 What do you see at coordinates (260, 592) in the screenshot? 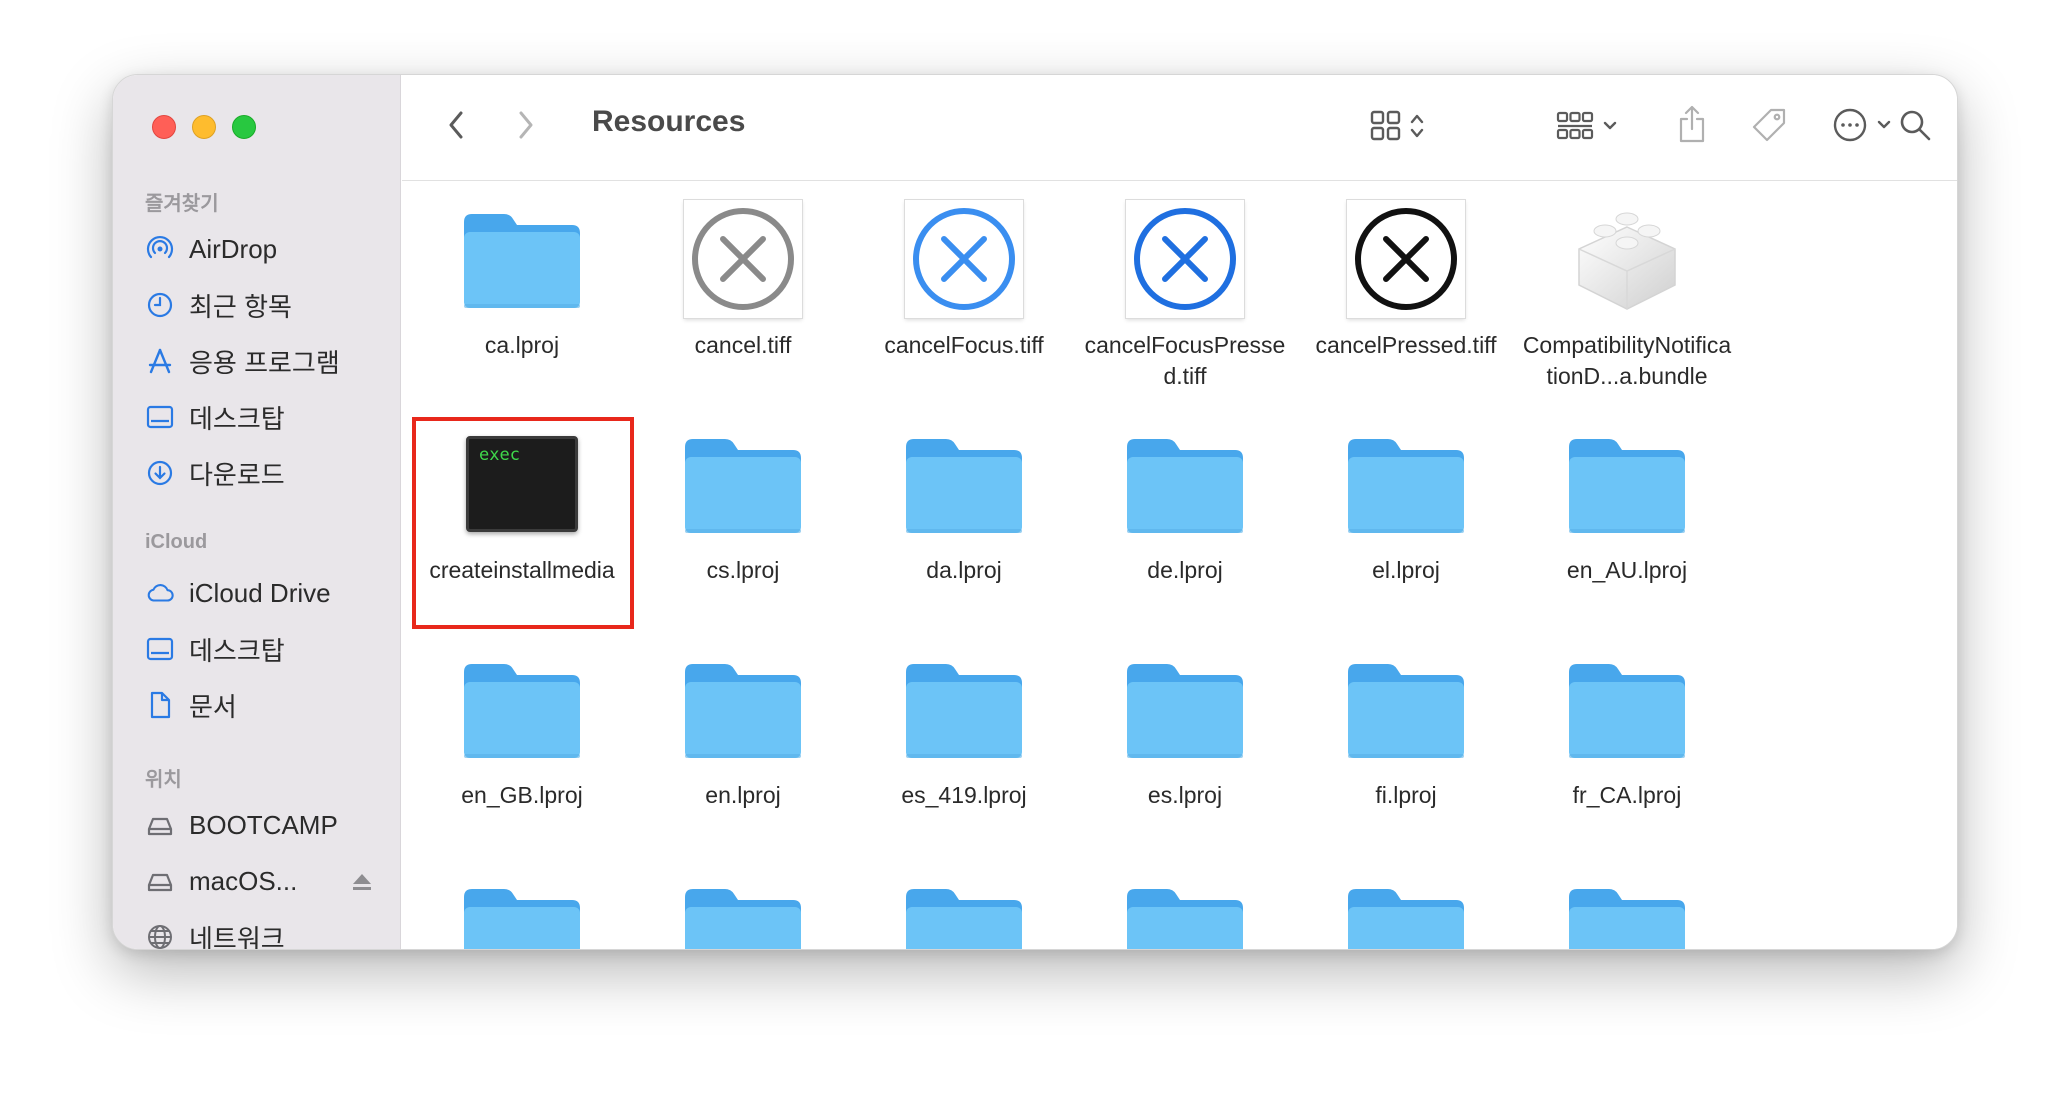
I see `sidebar-item-label: iCloud Drive` at bounding box center [260, 592].